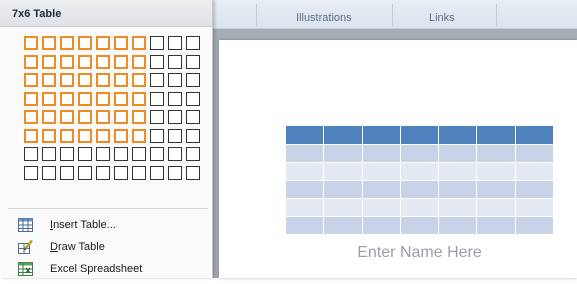 The height and width of the screenshot is (284, 577). Describe the element at coordinates (25, 269) in the screenshot. I see `excel-spreadsheet-icon` at that location.